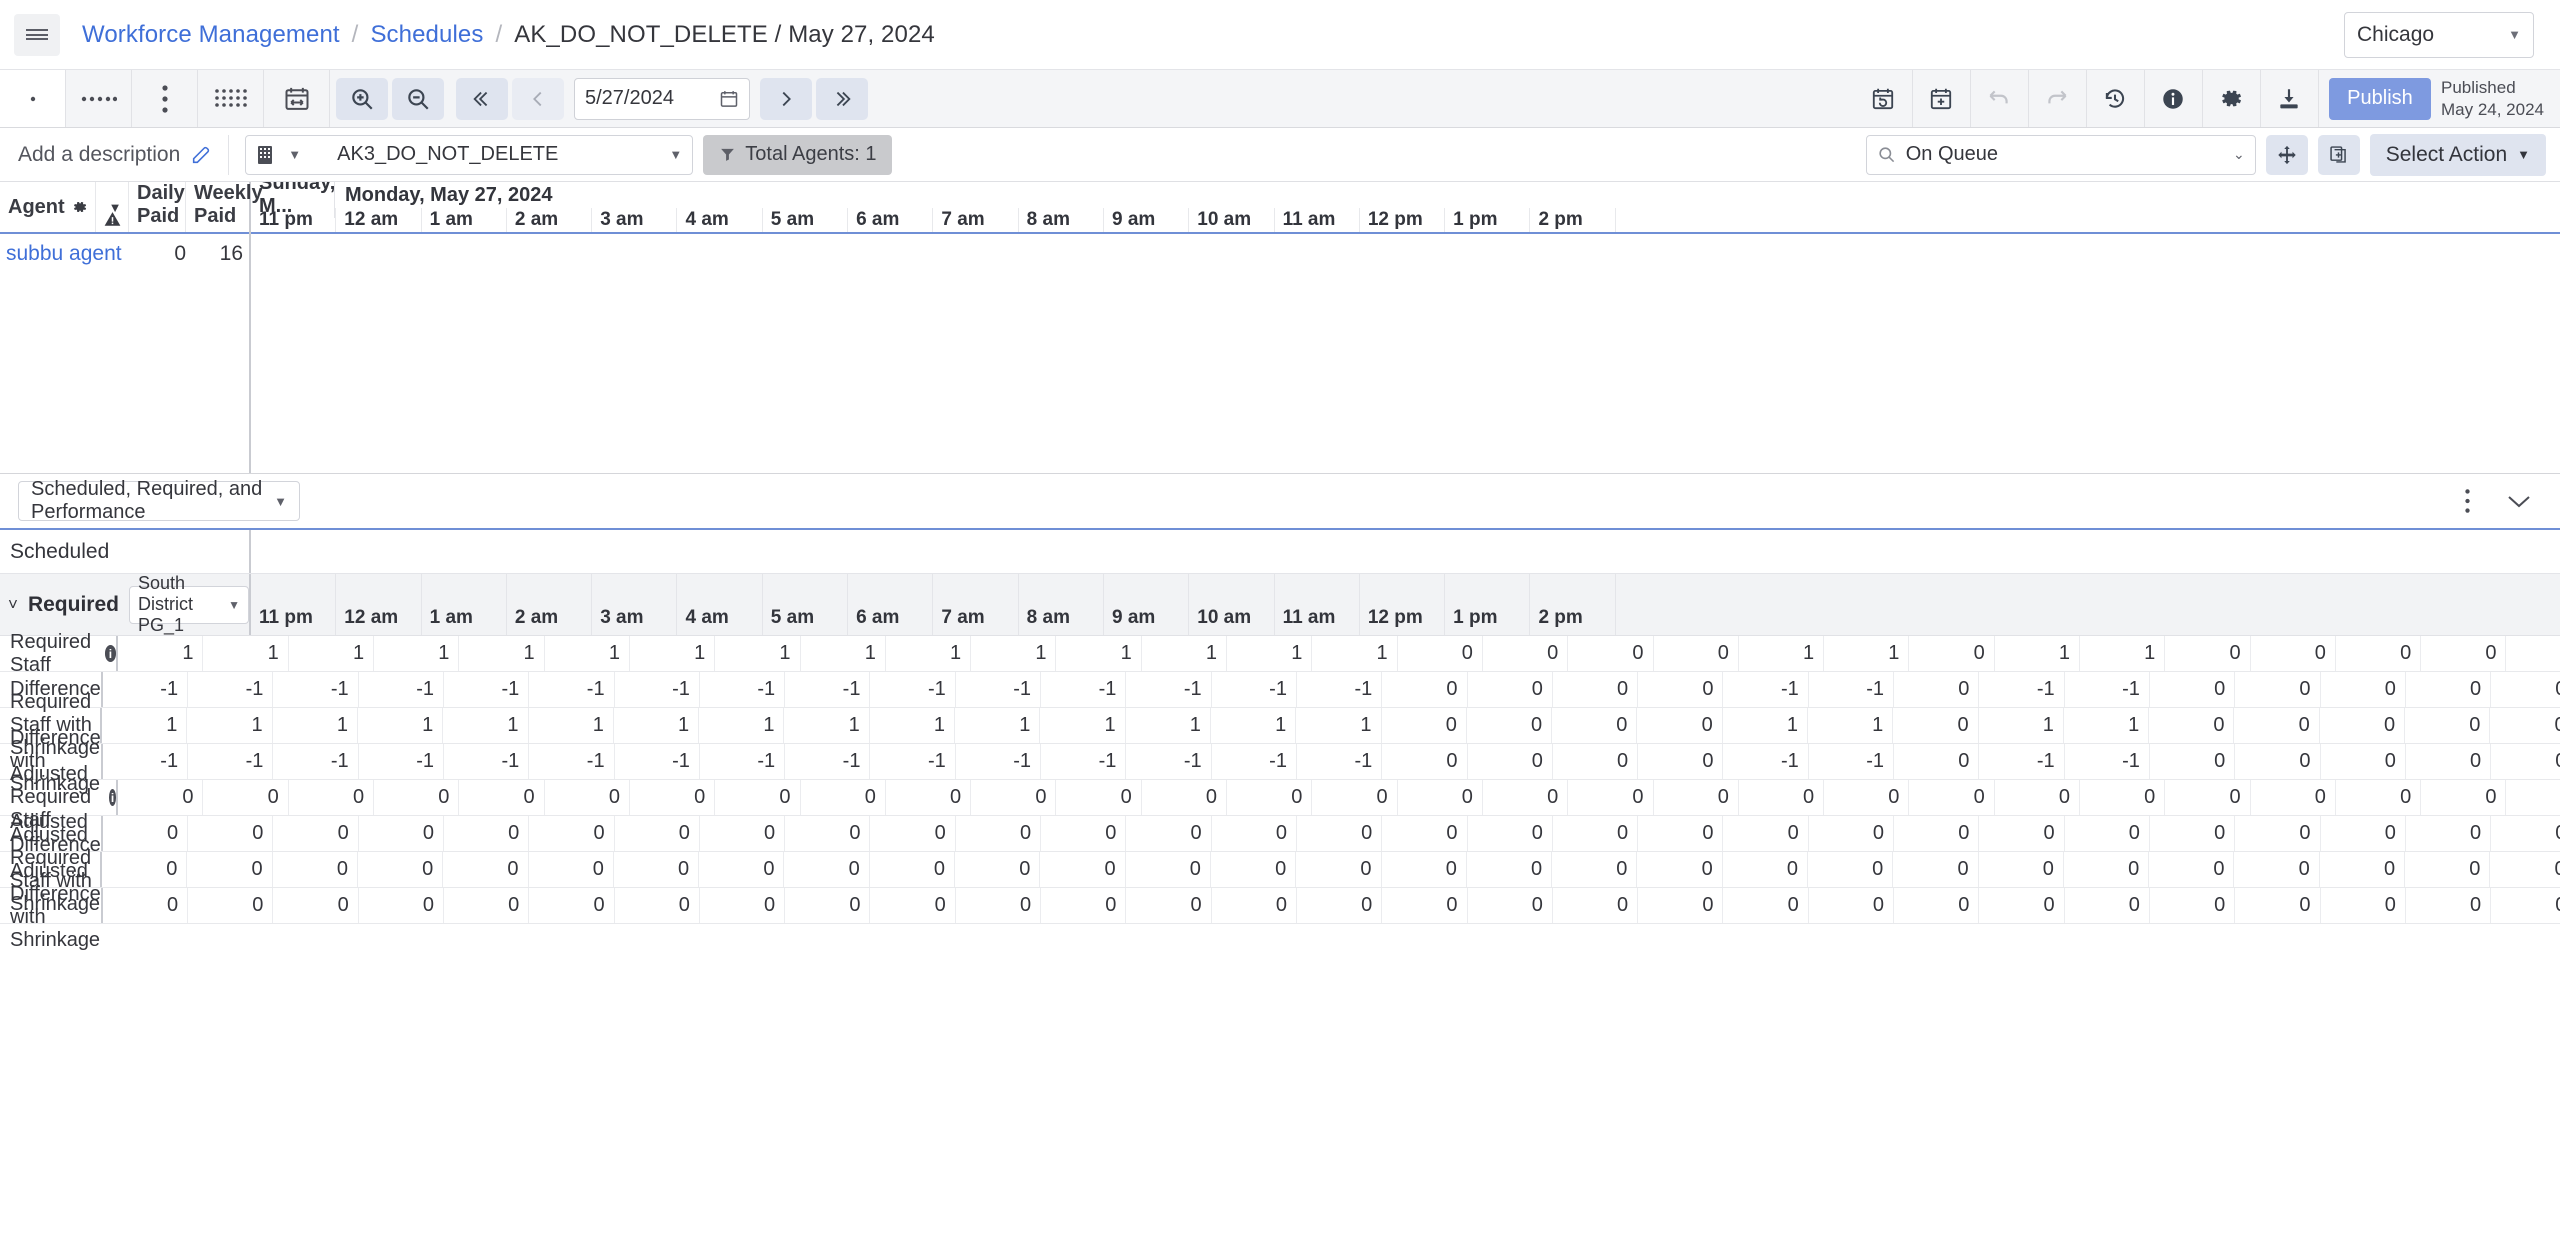 Image resolution: width=2560 pixels, height=1242 pixels. What do you see at coordinates (2174, 98) in the screenshot?
I see `info-icon` at bounding box center [2174, 98].